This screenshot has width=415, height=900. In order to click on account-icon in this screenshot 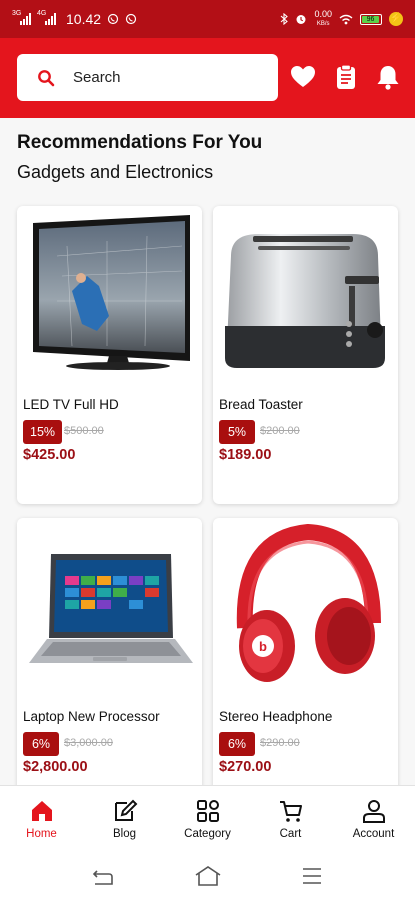, I will do `click(373, 811)`.